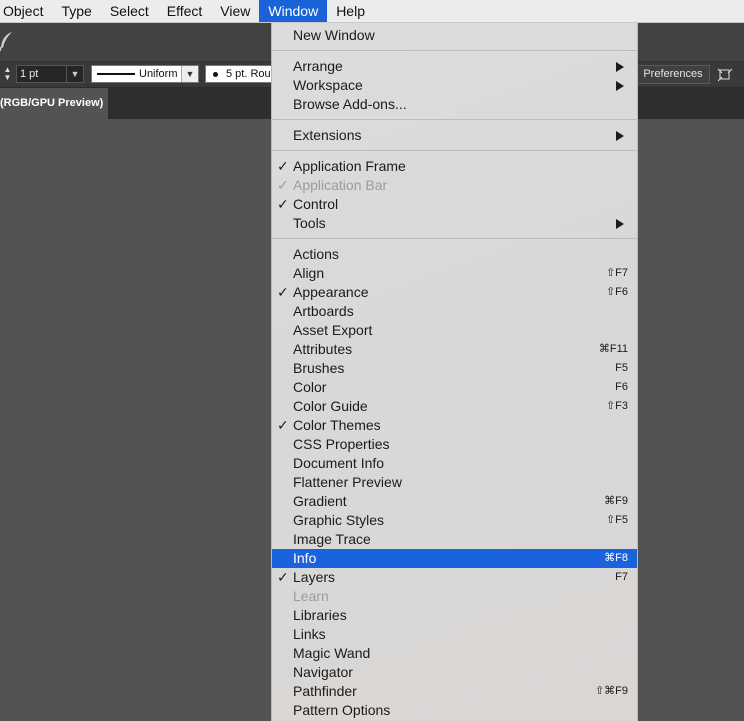 The width and height of the screenshot is (744, 721). What do you see at coordinates (339, 463) in the screenshot?
I see `menu-item-label: Document Info` at bounding box center [339, 463].